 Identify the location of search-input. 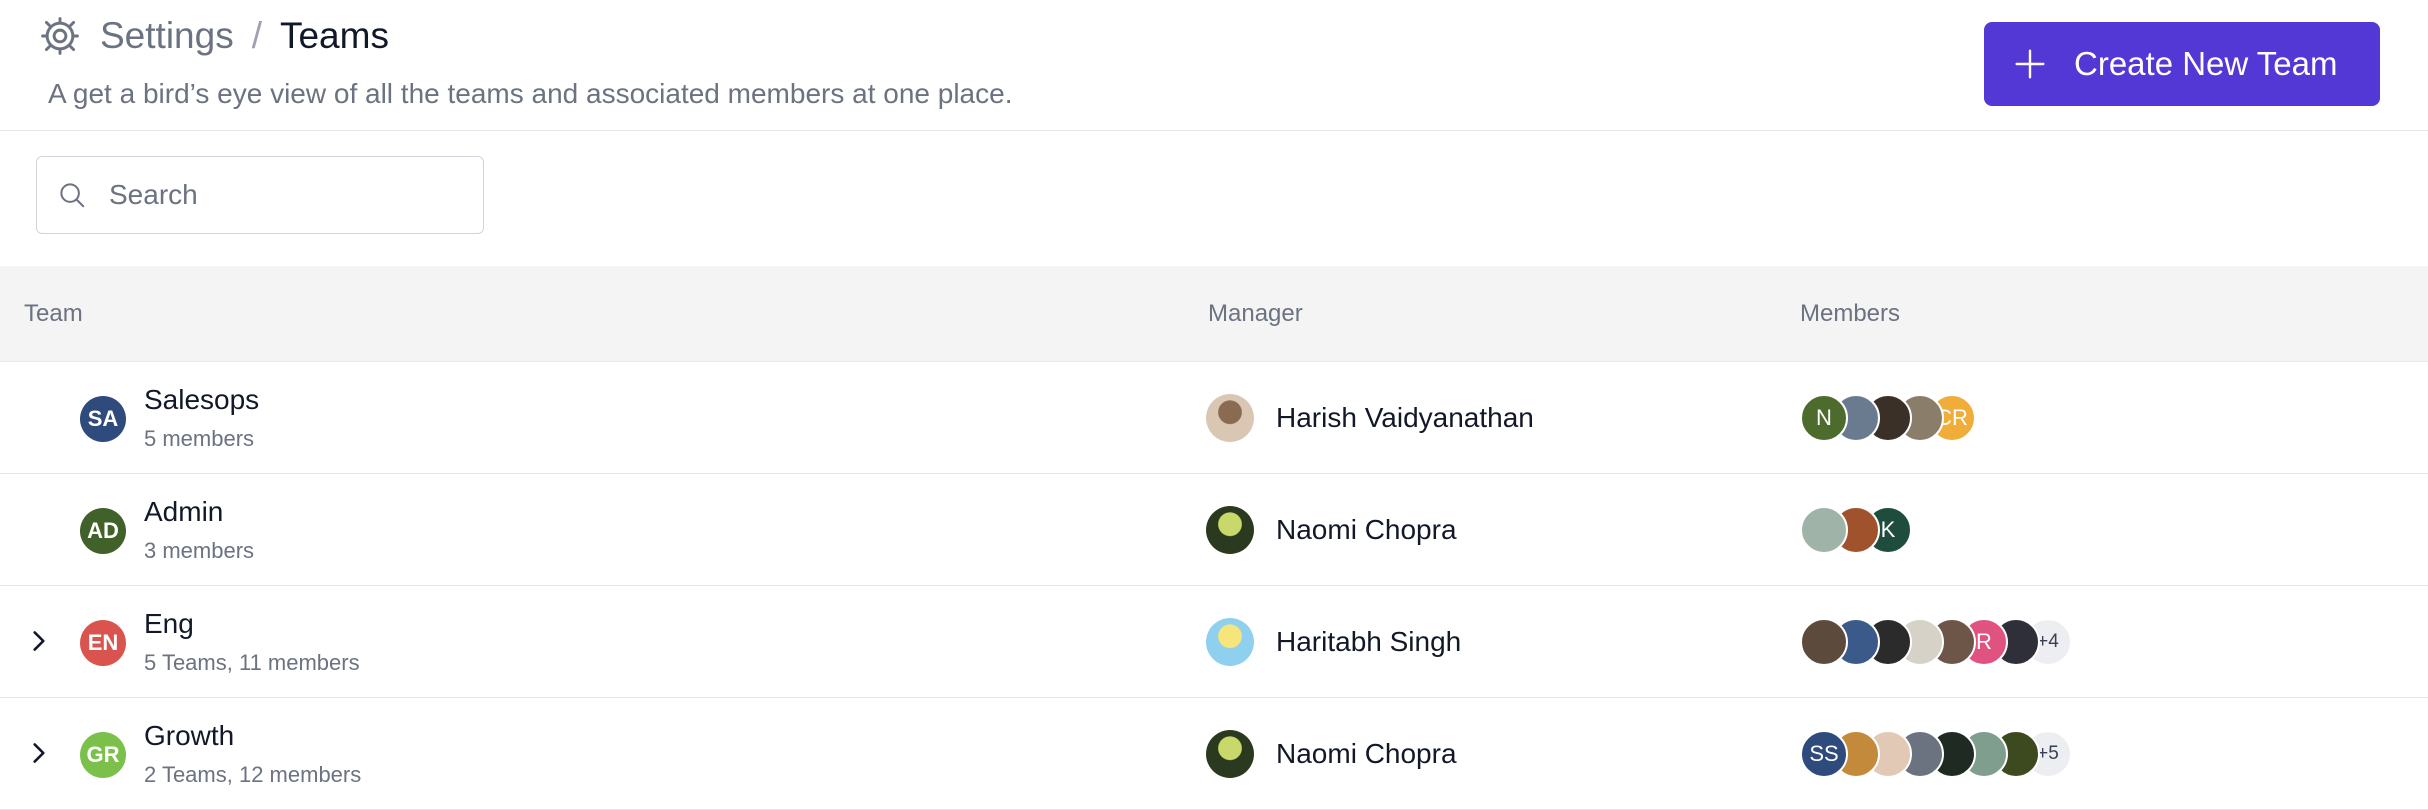
(292, 195).